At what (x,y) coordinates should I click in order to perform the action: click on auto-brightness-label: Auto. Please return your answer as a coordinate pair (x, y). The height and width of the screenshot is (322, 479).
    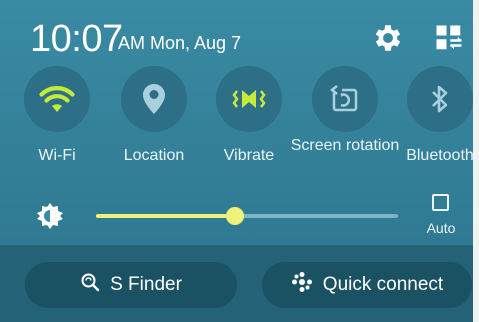
    Looking at the image, I should click on (441, 228).